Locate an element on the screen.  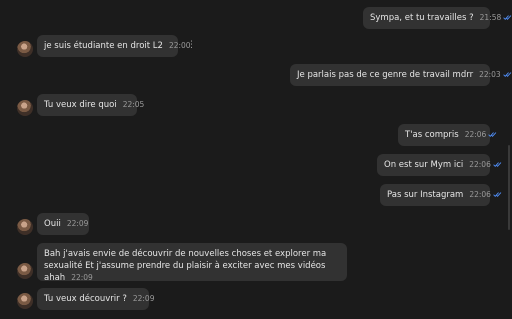
message-text: Sympa, et tu travailles ? is located at coordinates (422, 18).